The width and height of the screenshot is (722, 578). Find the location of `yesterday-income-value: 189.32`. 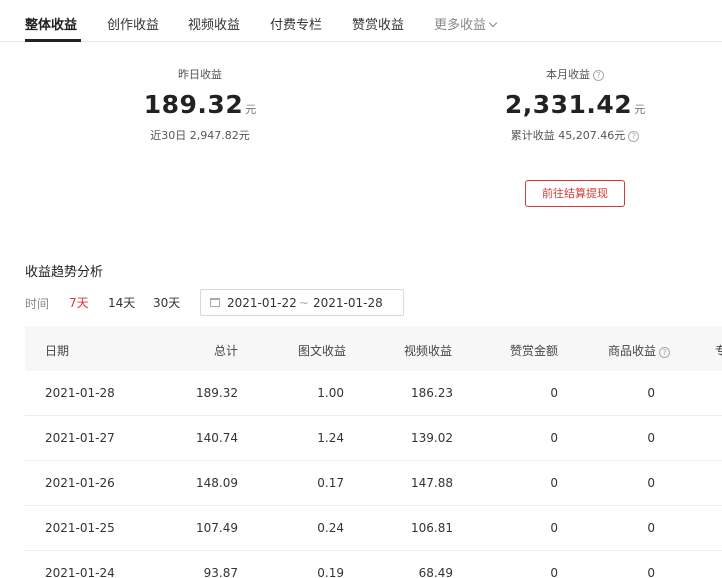

yesterday-income-value: 189.32 is located at coordinates (193, 104).